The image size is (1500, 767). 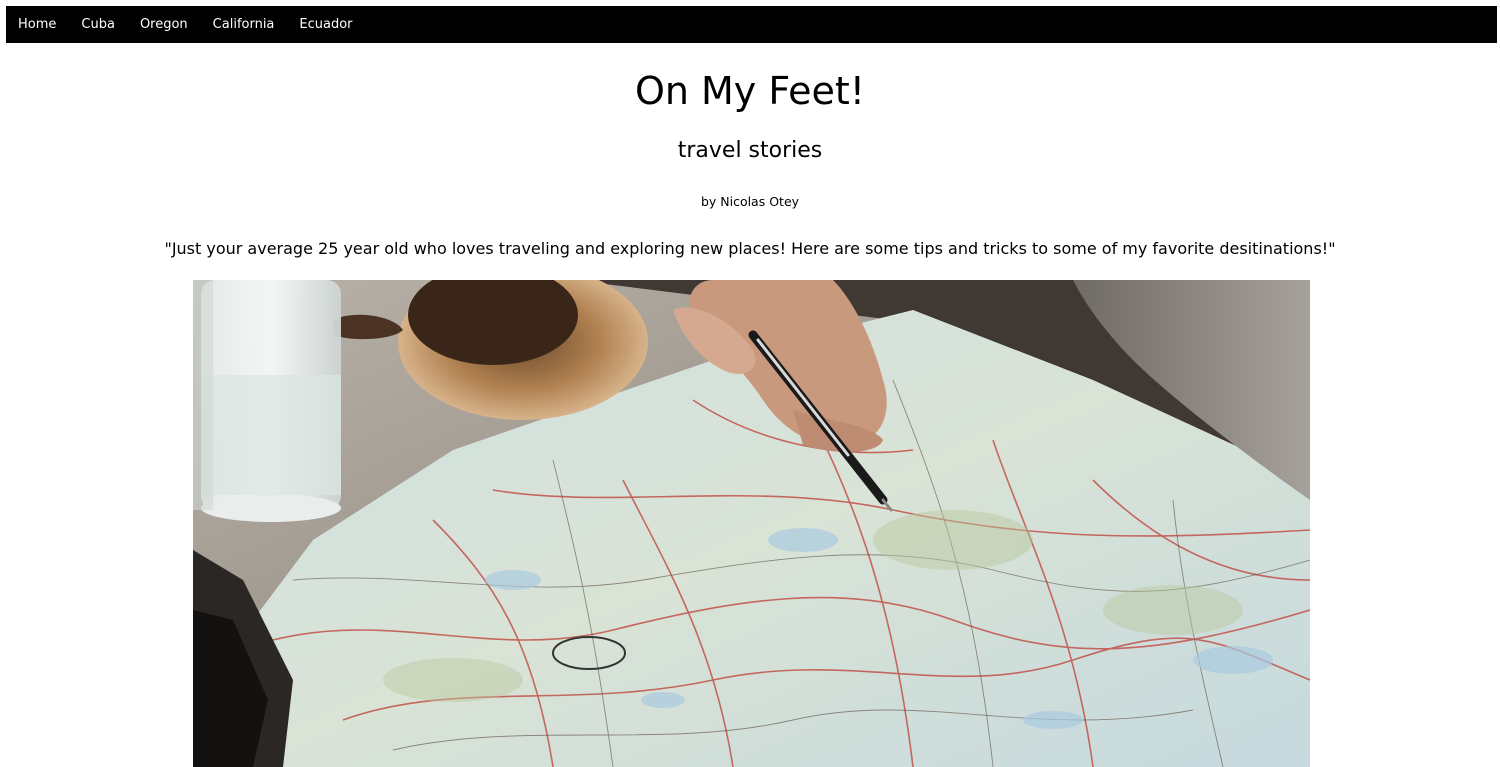 What do you see at coordinates (37, 24) in the screenshot?
I see `nav-link-home: Home` at bounding box center [37, 24].